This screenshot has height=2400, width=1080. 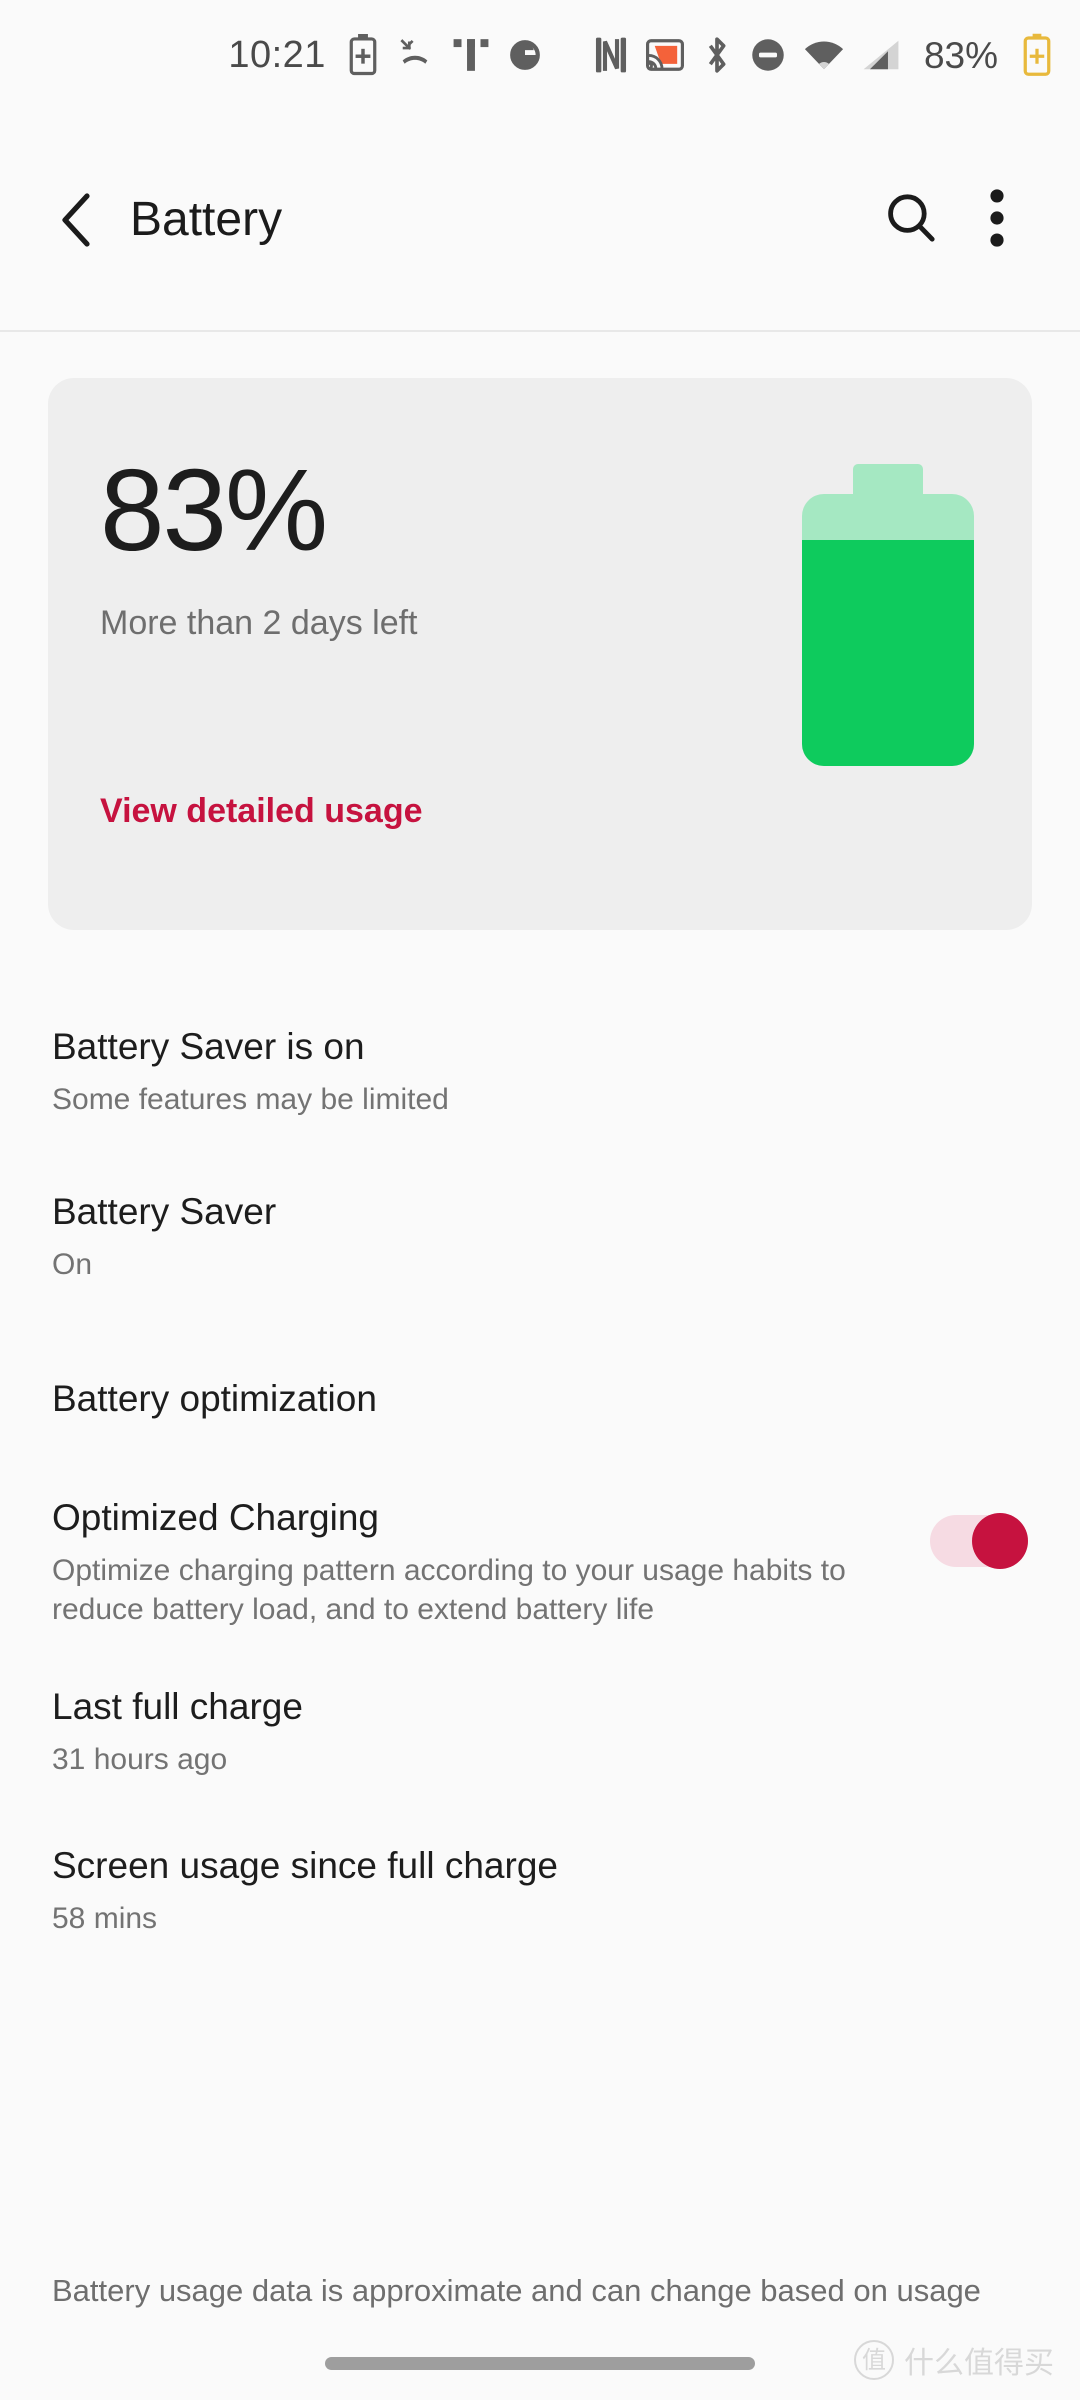 I want to click on pref-title: Battery Saver is on, so click(x=208, y=1046).